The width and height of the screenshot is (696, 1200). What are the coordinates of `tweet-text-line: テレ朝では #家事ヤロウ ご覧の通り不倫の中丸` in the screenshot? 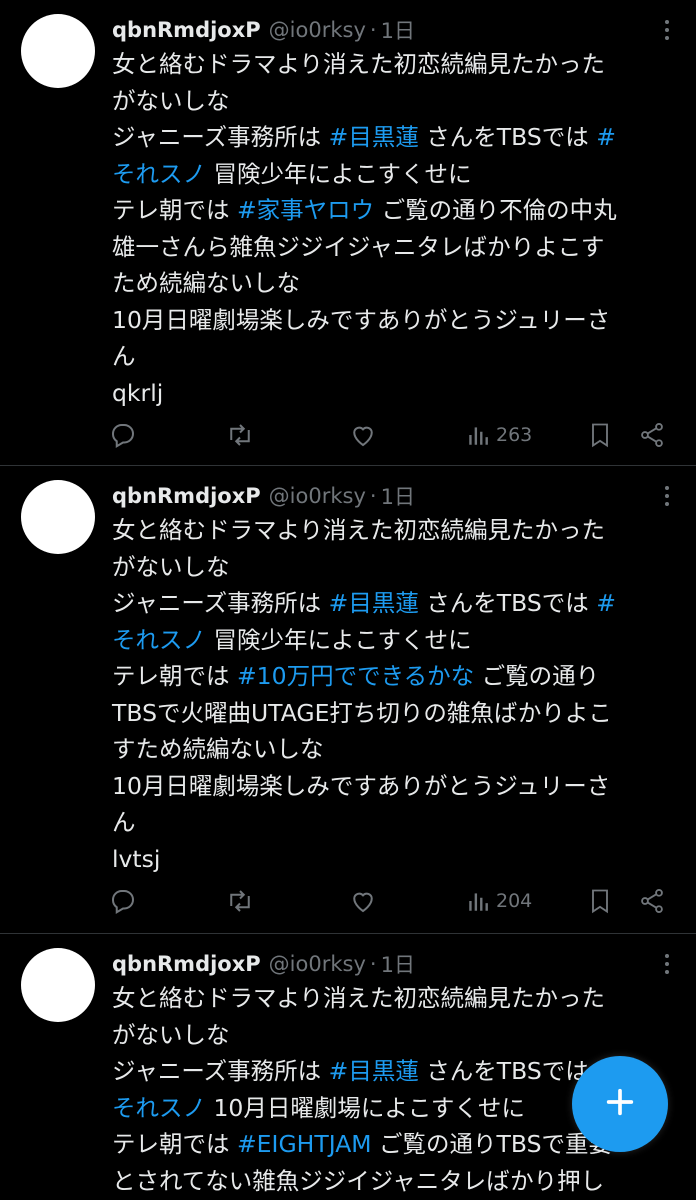 It's located at (397, 210).